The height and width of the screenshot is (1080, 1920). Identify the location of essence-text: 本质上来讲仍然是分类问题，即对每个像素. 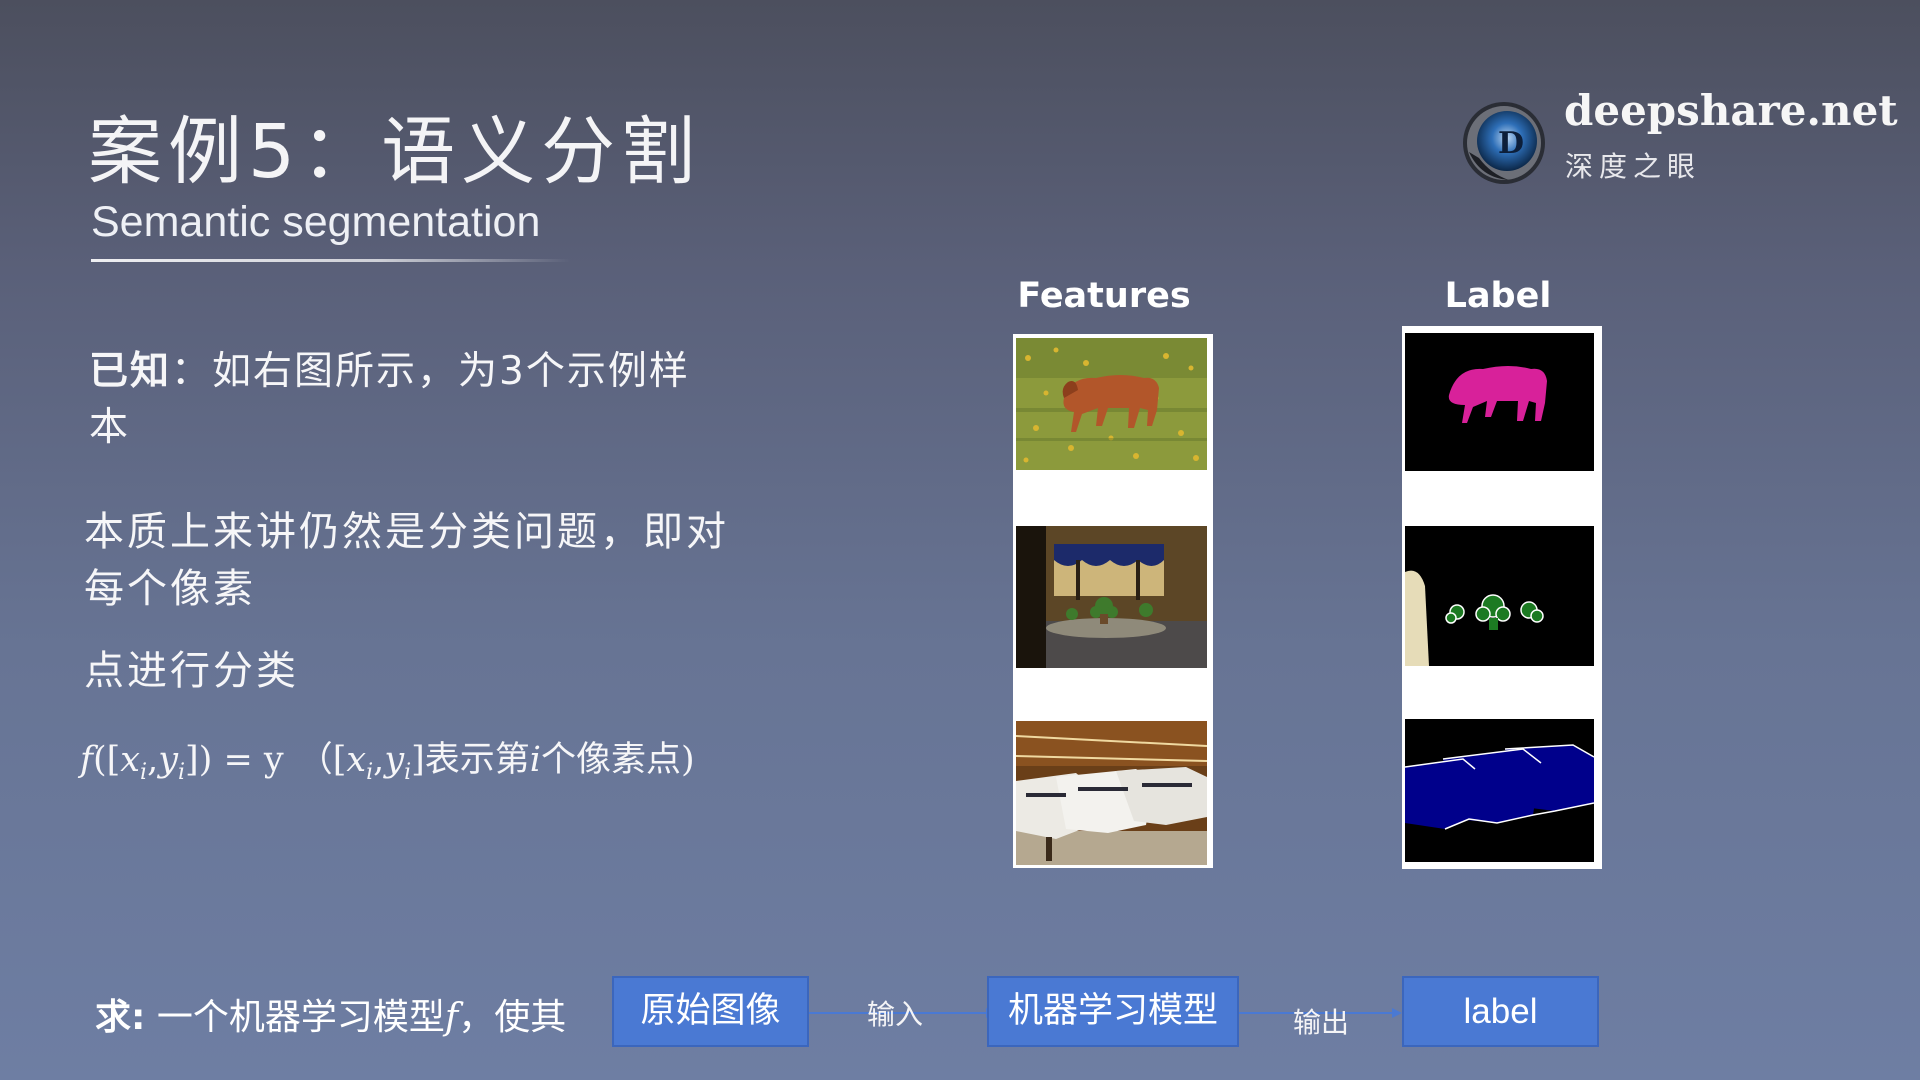
(406, 560).